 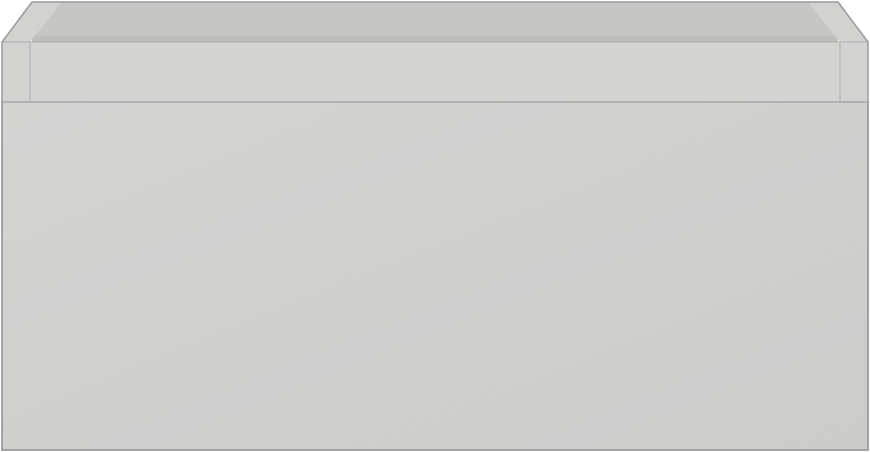 What do you see at coordinates (435, 72) in the screenshot?
I see `drawer-rim-inner-face` at bounding box center [435, 72].